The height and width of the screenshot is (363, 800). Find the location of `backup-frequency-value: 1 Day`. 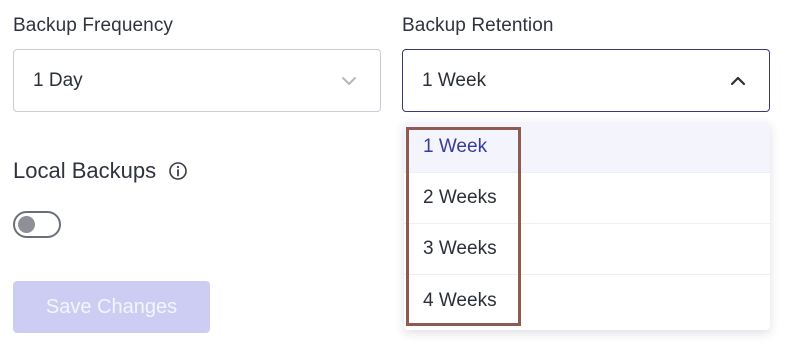

backup-frequency-value: 1 Day is located at coordinates (58, 80).